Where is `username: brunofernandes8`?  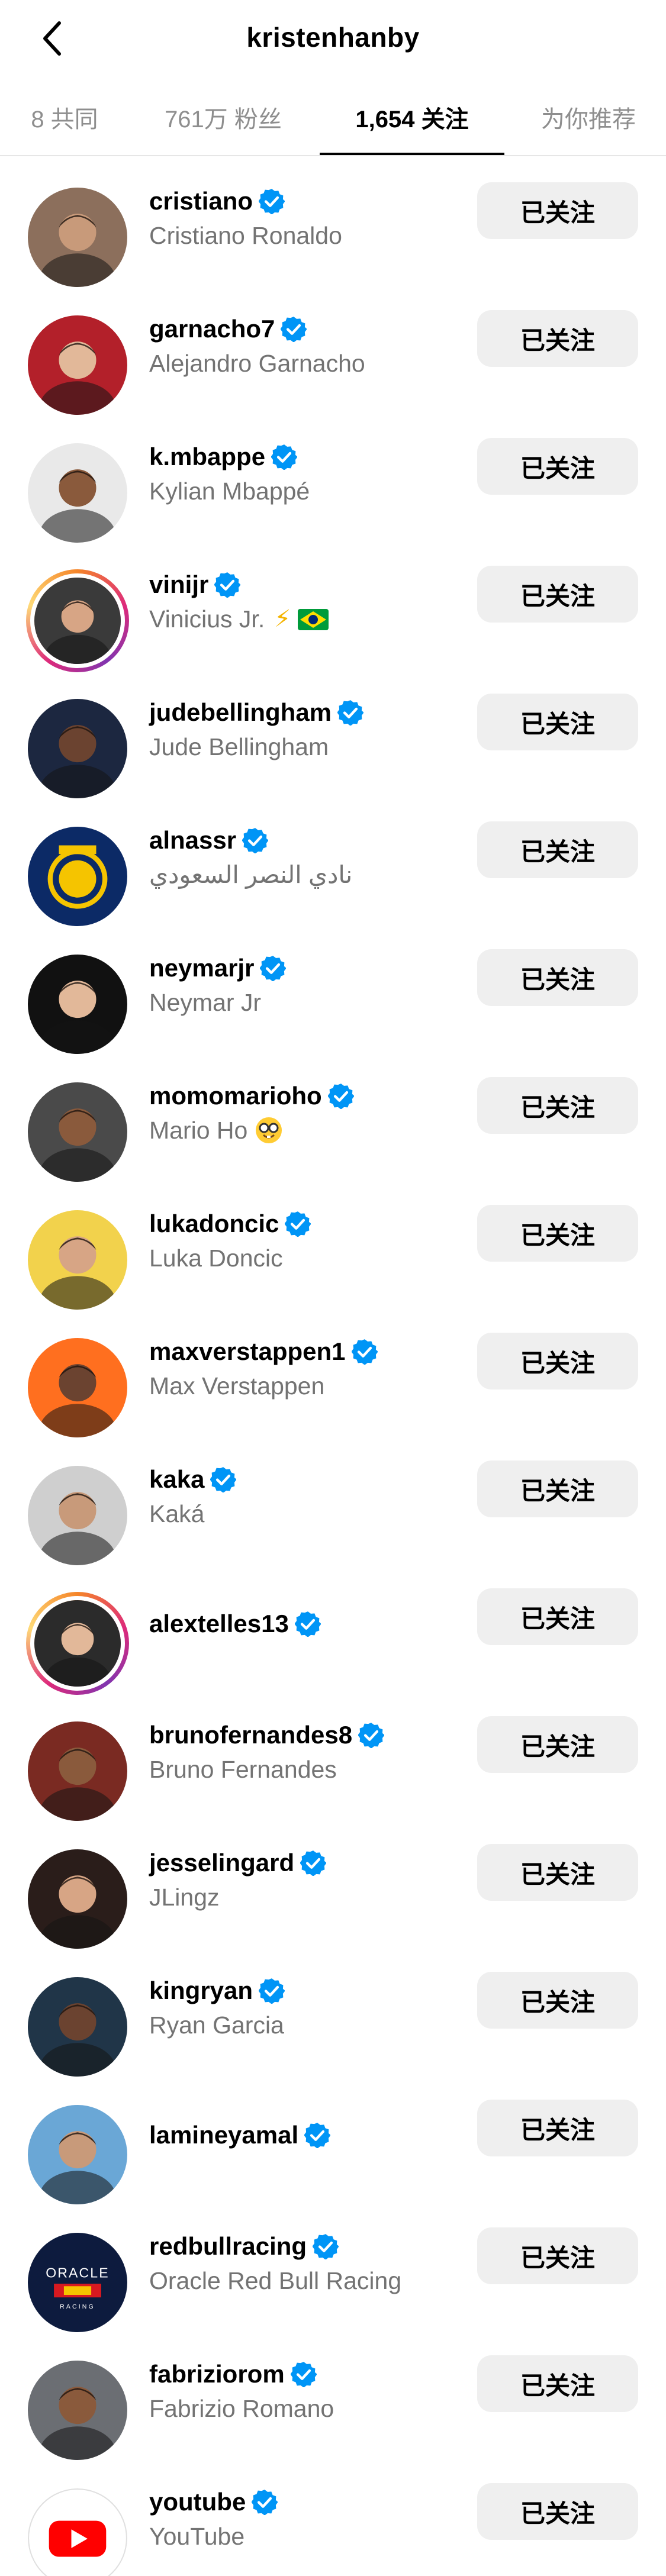
username: brunofernandes8 is located at coordinates (309, 1735).